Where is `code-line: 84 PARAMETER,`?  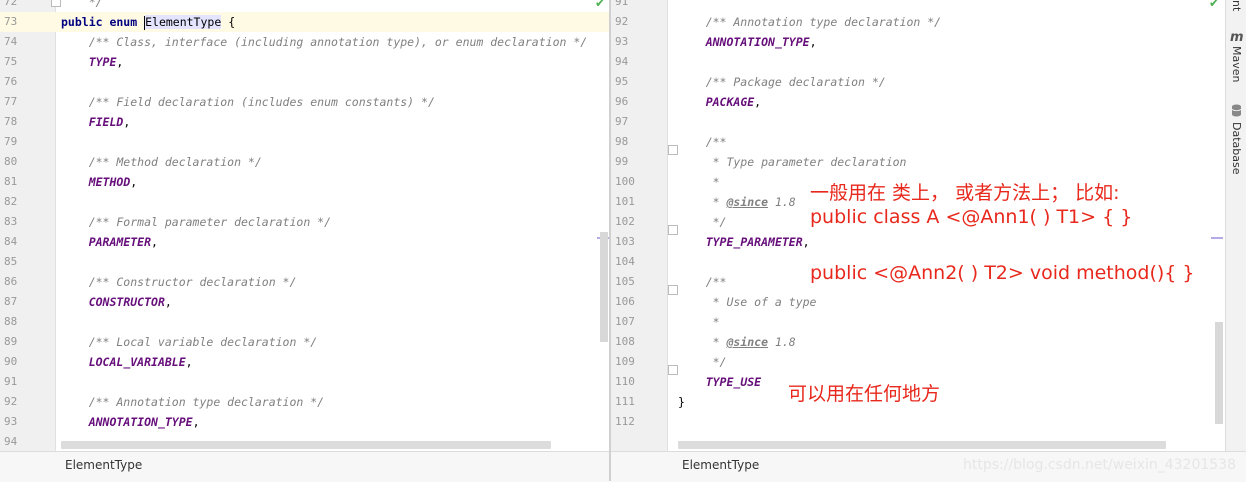
code-line: 84 PARAMETER, is located at coordinates (304, 242).